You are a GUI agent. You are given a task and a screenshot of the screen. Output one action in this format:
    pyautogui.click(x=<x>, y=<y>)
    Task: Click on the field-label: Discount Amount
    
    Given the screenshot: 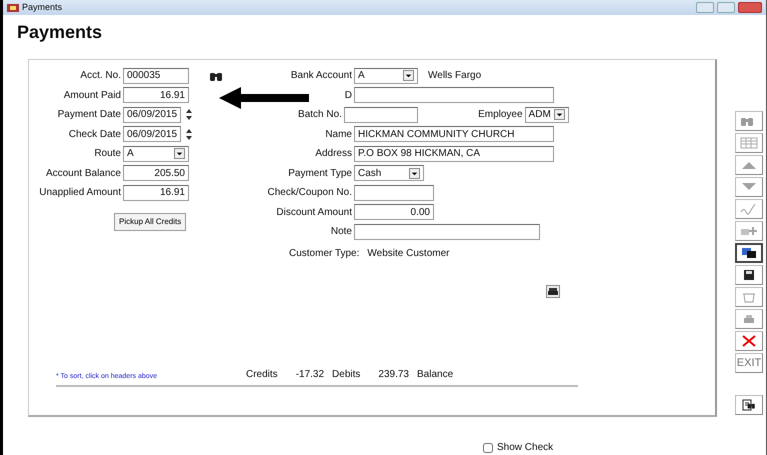 What is the action you would take?
    pyautogui.click(x=314, y=212)
    